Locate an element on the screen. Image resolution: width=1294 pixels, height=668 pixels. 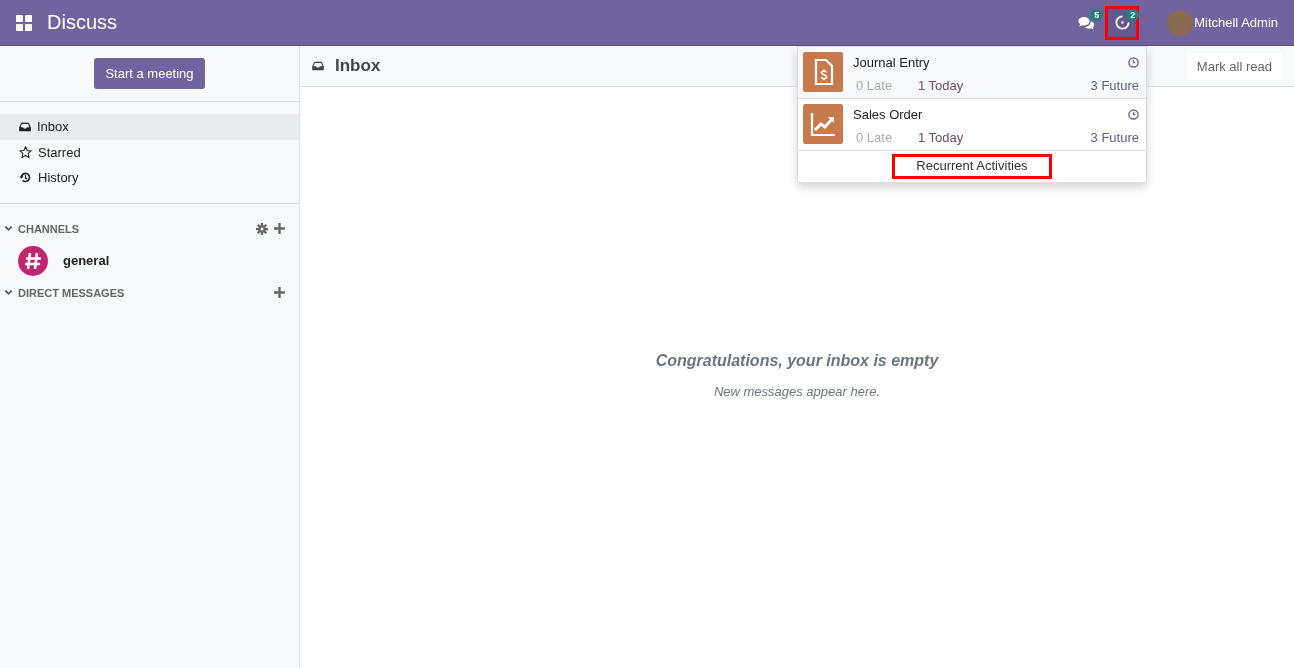
messages-button: 5 is located at coordinates (1086, 22).